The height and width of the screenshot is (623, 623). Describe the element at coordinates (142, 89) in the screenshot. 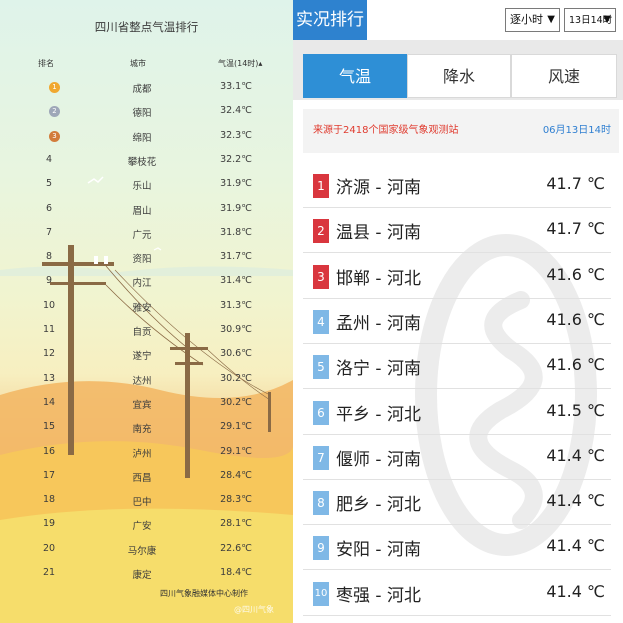

I see `city-cell: 成都` at that location.